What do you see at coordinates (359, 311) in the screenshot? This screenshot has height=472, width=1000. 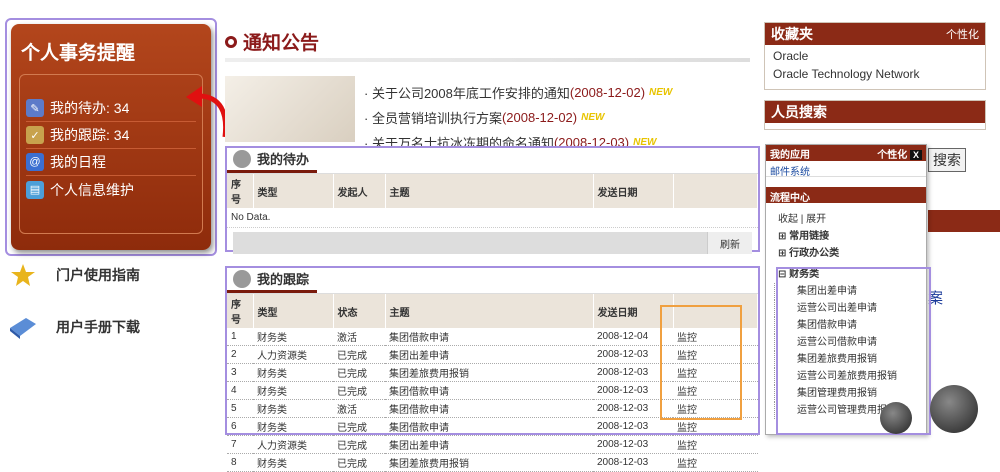 I see `col-header: 状态` at bounding box center [359, 311].